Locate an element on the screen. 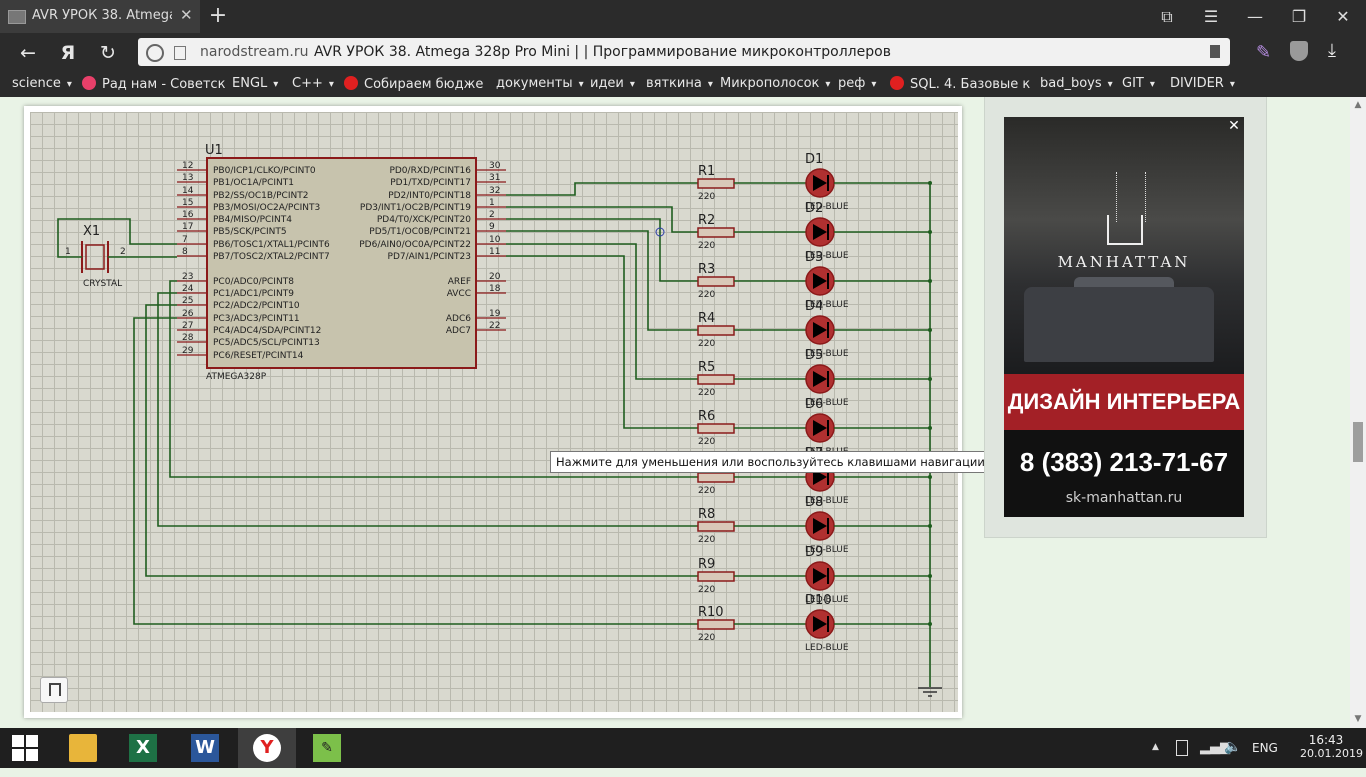 The height and width of the screenshot is (777, 1366). bookmark-item: C++ ▾ is located at coordinates (313, 85).